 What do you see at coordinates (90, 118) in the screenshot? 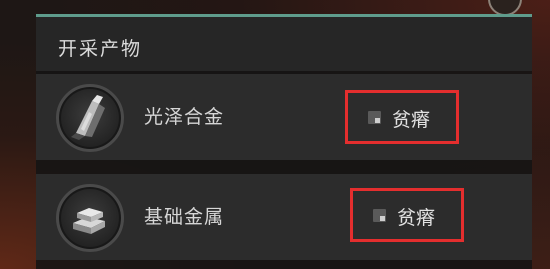
I see `alloy-shard-icon` at bounding box center [90, 118].